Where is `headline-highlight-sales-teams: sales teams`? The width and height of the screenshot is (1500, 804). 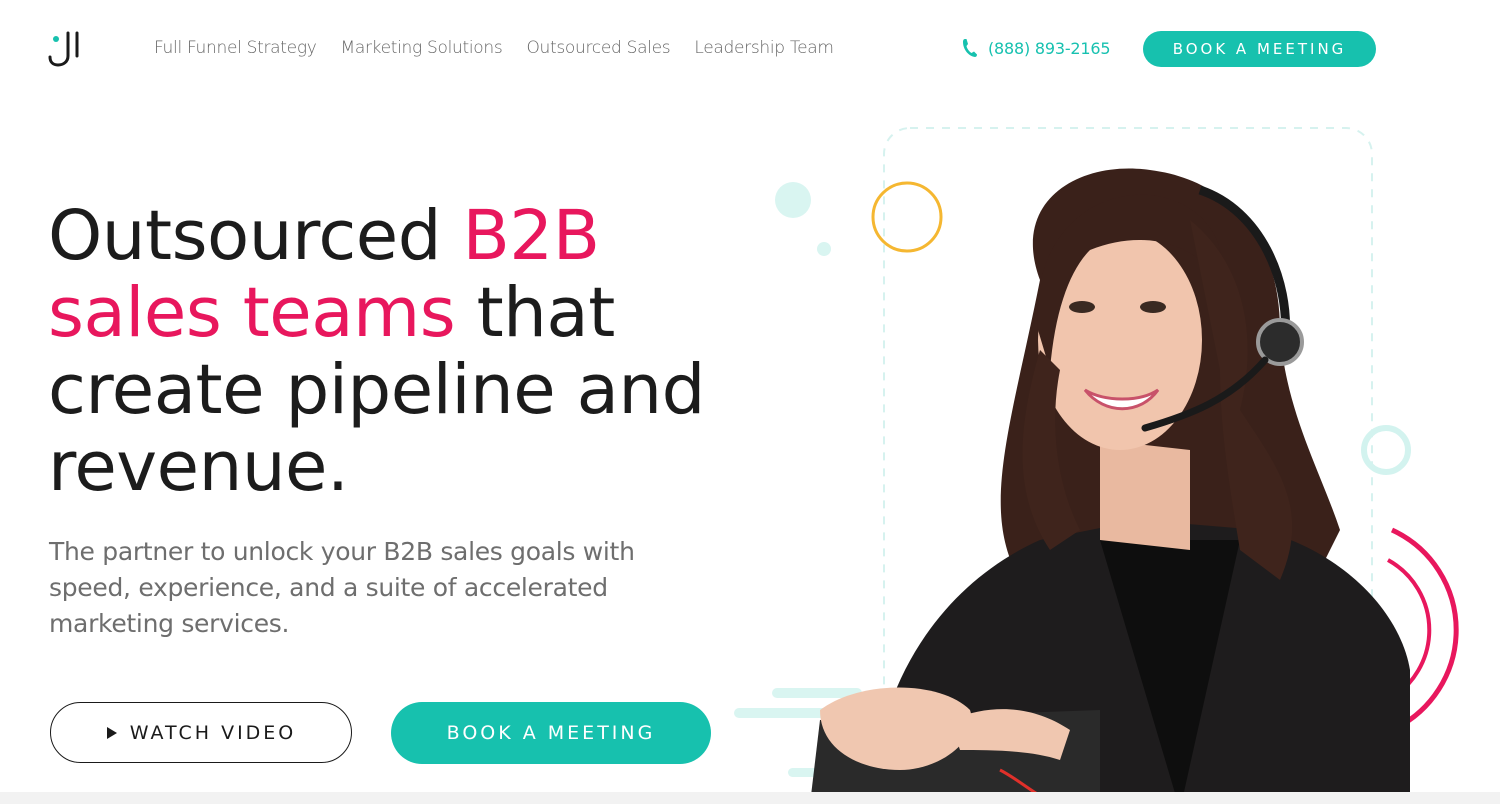 headline-highlight-sales-teams: sales teams is located at coordinates (252, 313).